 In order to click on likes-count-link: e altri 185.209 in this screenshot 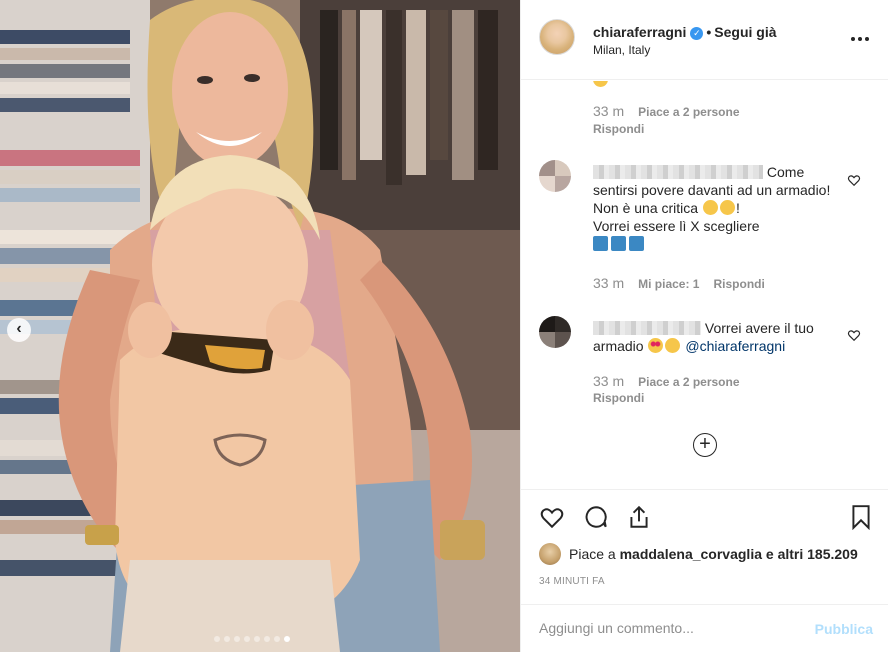, I will do `click(812, 554)`.